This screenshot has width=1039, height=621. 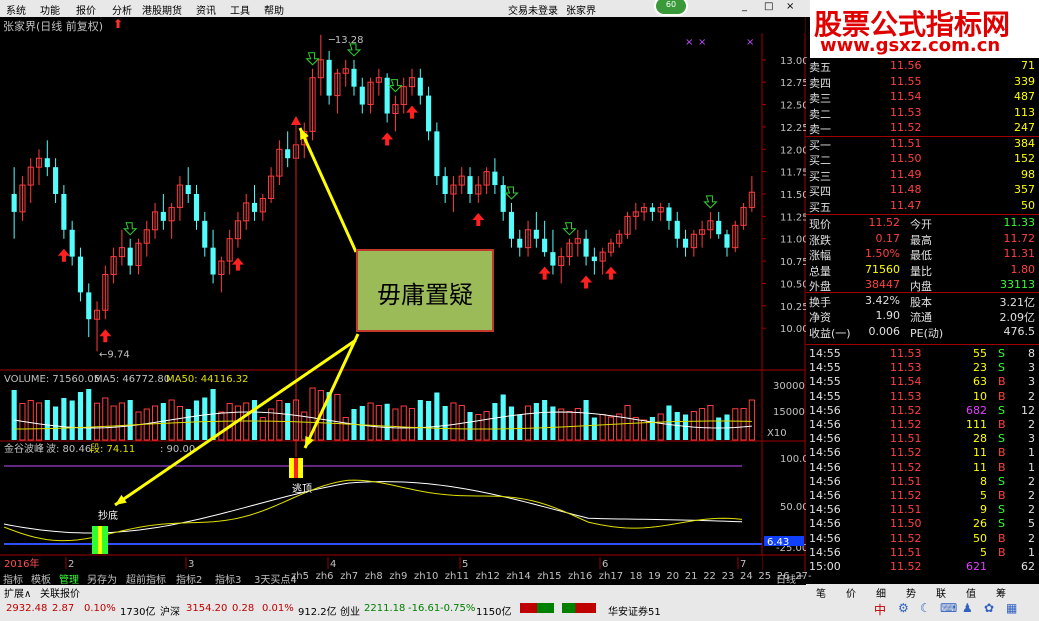 I want to click on tick-price: 11.52, so click(x=906, y=467).